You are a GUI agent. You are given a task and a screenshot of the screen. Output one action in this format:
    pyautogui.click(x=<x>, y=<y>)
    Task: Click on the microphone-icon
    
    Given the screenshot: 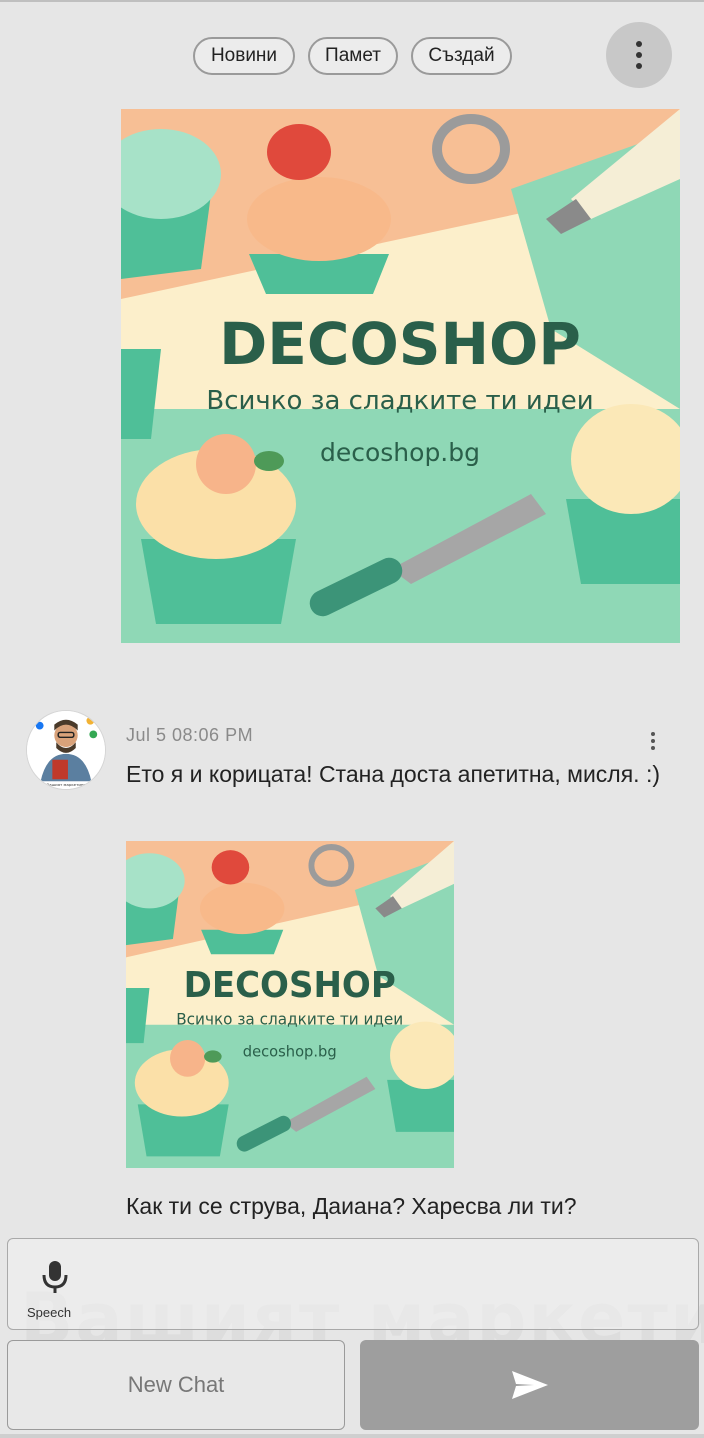 What is the action you would take?
    pyautogui.click(x=55, y=1277)
    